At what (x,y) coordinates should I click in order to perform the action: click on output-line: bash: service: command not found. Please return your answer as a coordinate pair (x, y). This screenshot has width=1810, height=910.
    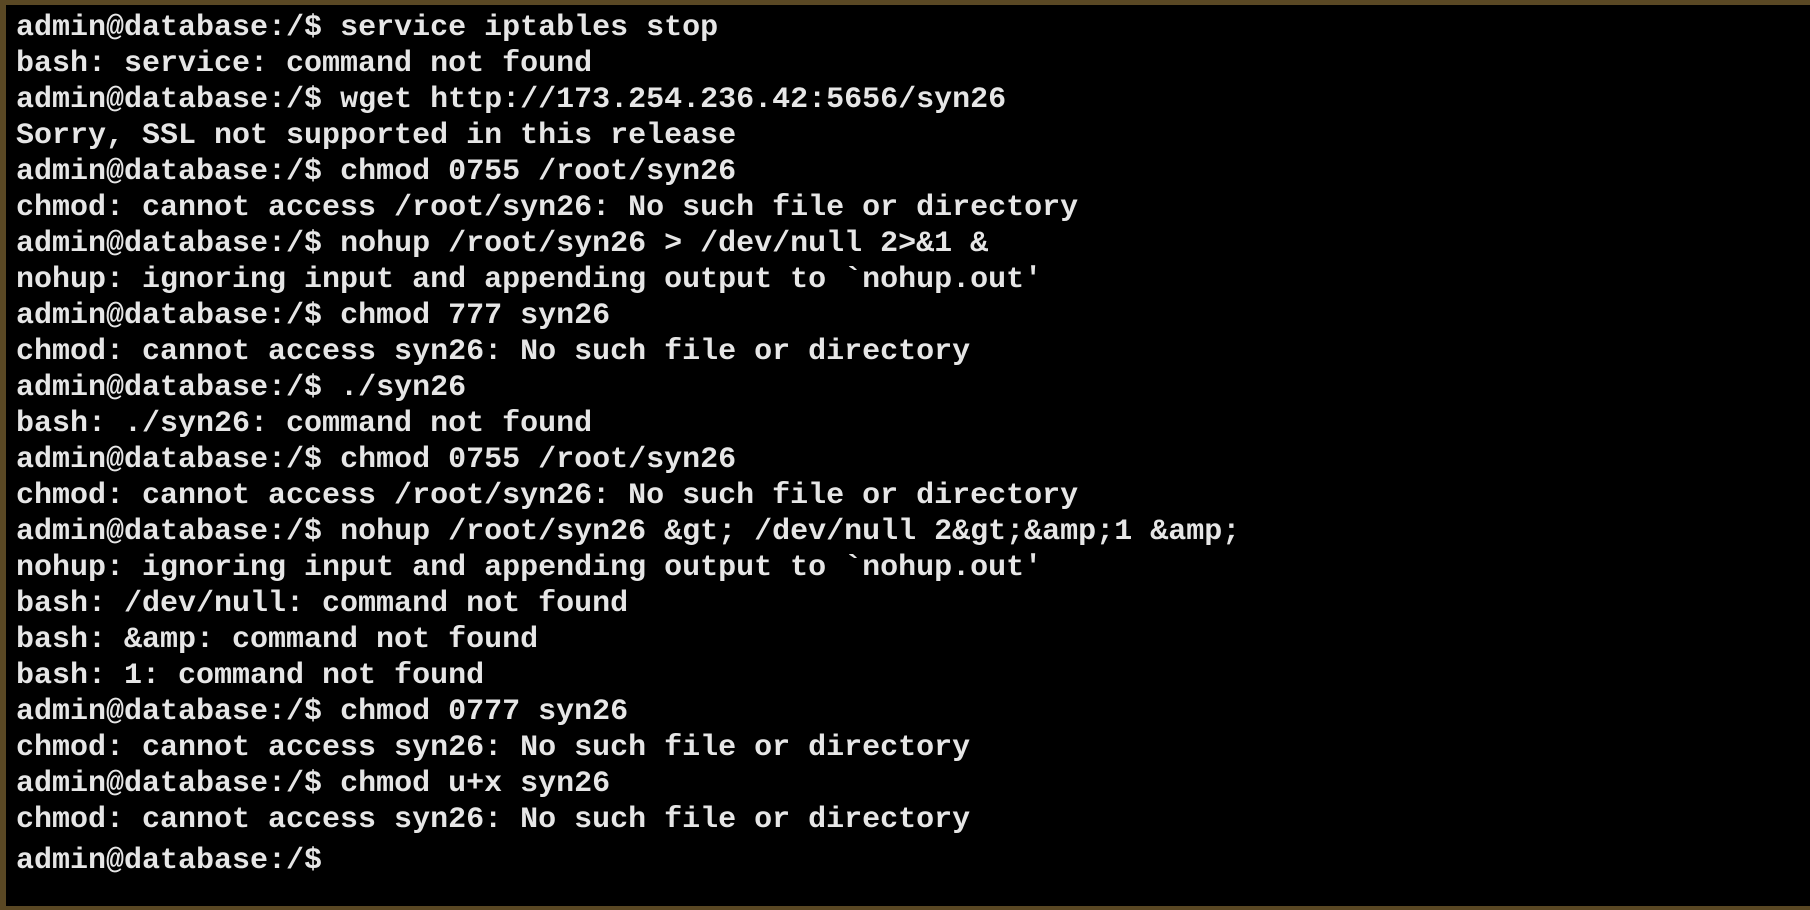
    Looking at the image, I should click on (304, 64).